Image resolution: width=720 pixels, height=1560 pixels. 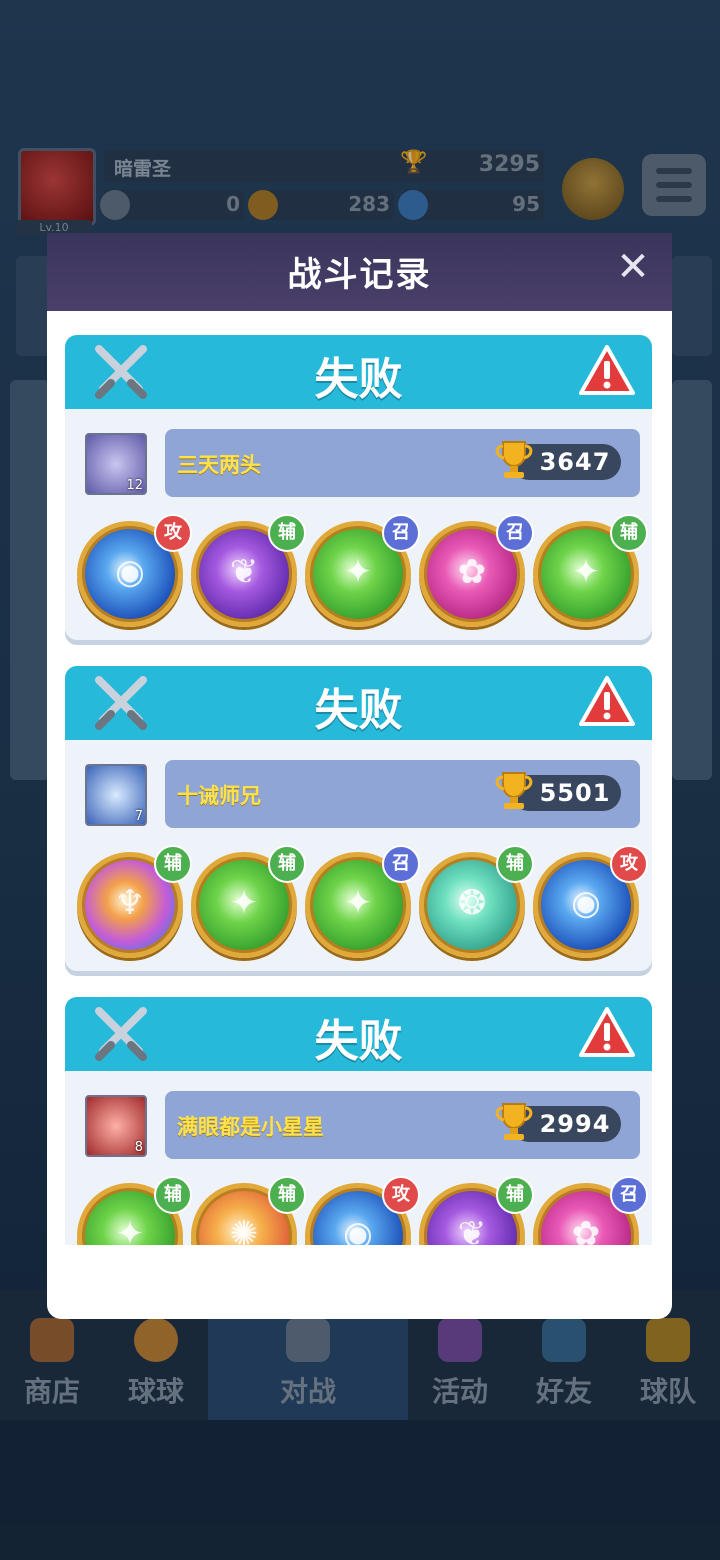 What do you see at coordinates (116, 464) in the screenshot?
I see `opponent-avatar: 12` at bounding box center [116, 464].